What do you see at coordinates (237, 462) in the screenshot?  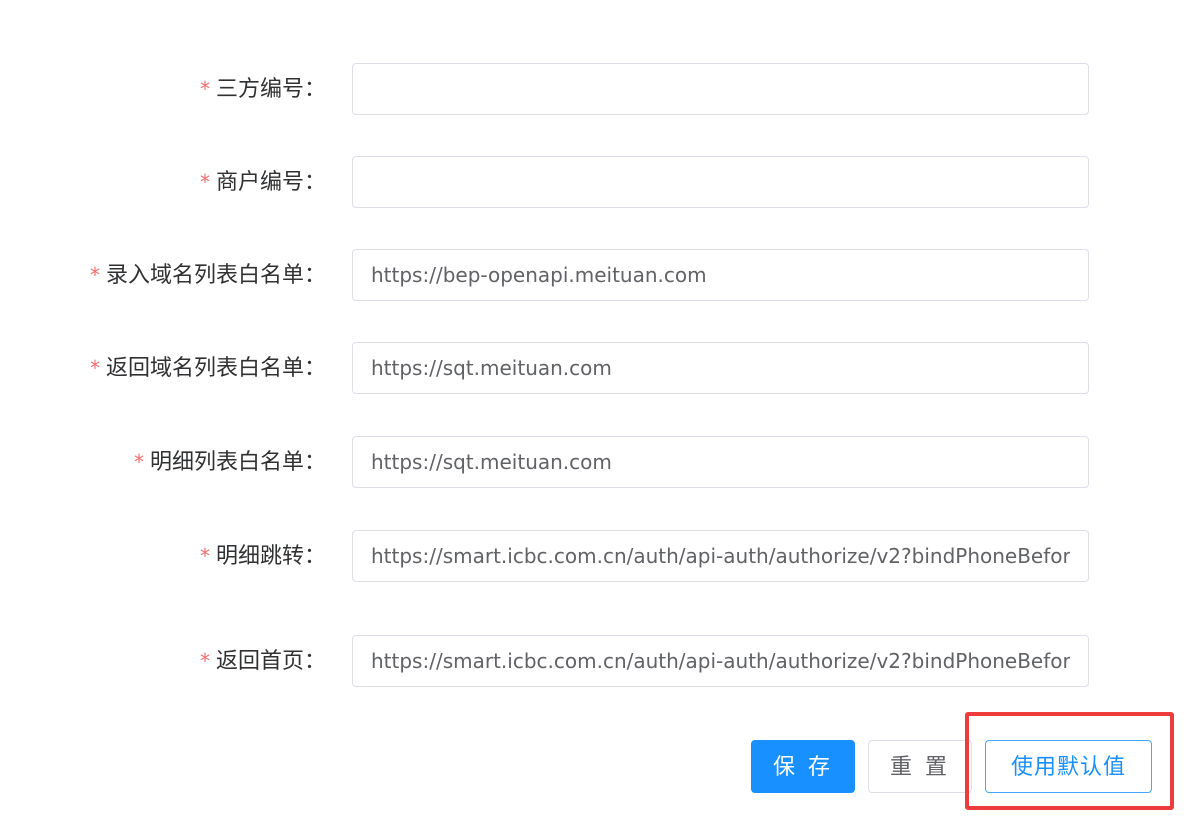 I see `detail-list-whitelist-label-text: 明细列表白名单：` at bounding box center [237, 462].